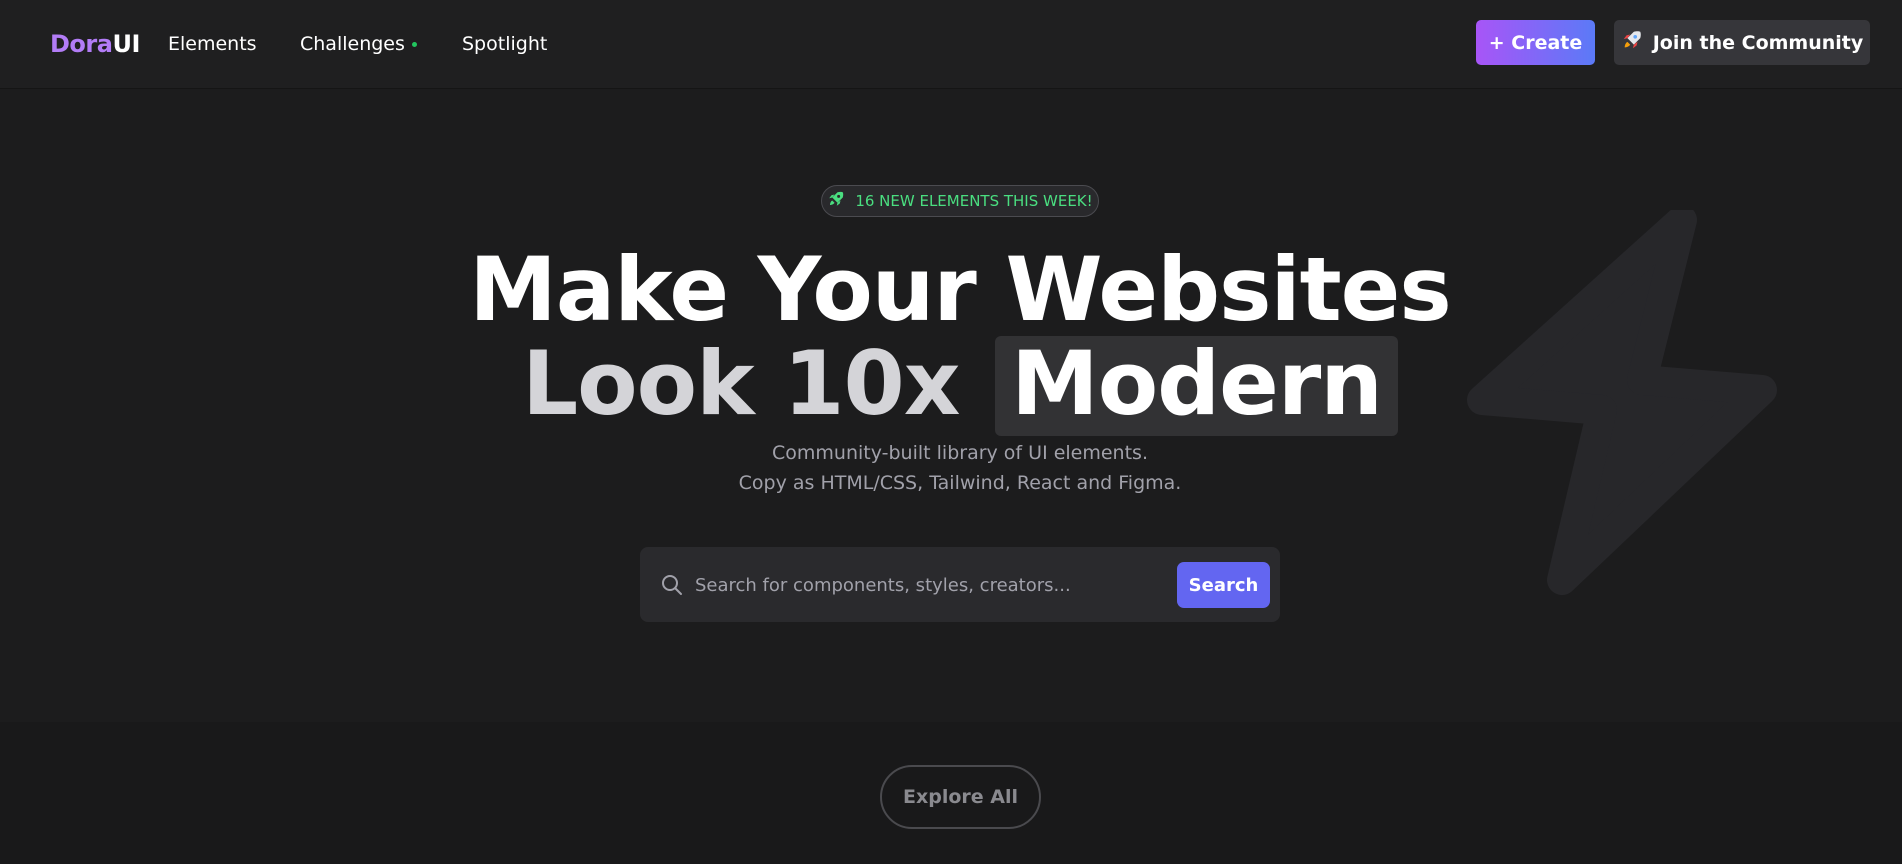 The image size is (1902, 864). I want to click on logo: DoraUI, so click(95, 44).